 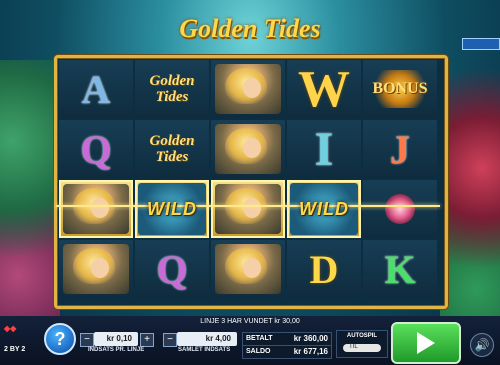 What do you see at coordinates (481, 44) in the screenshot?
I see `side-menu-tab` at bounding box center [481, 44].